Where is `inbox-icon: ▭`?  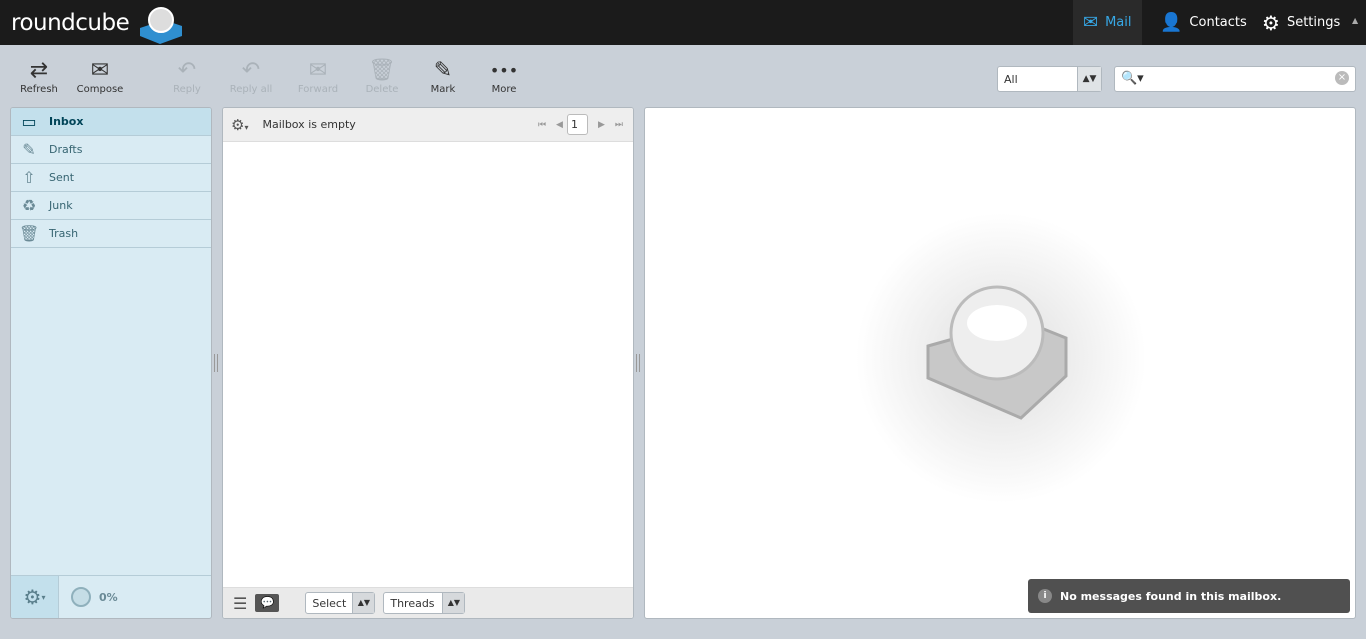 inbox-icon: ▭ is located at coordinates (29, 121).